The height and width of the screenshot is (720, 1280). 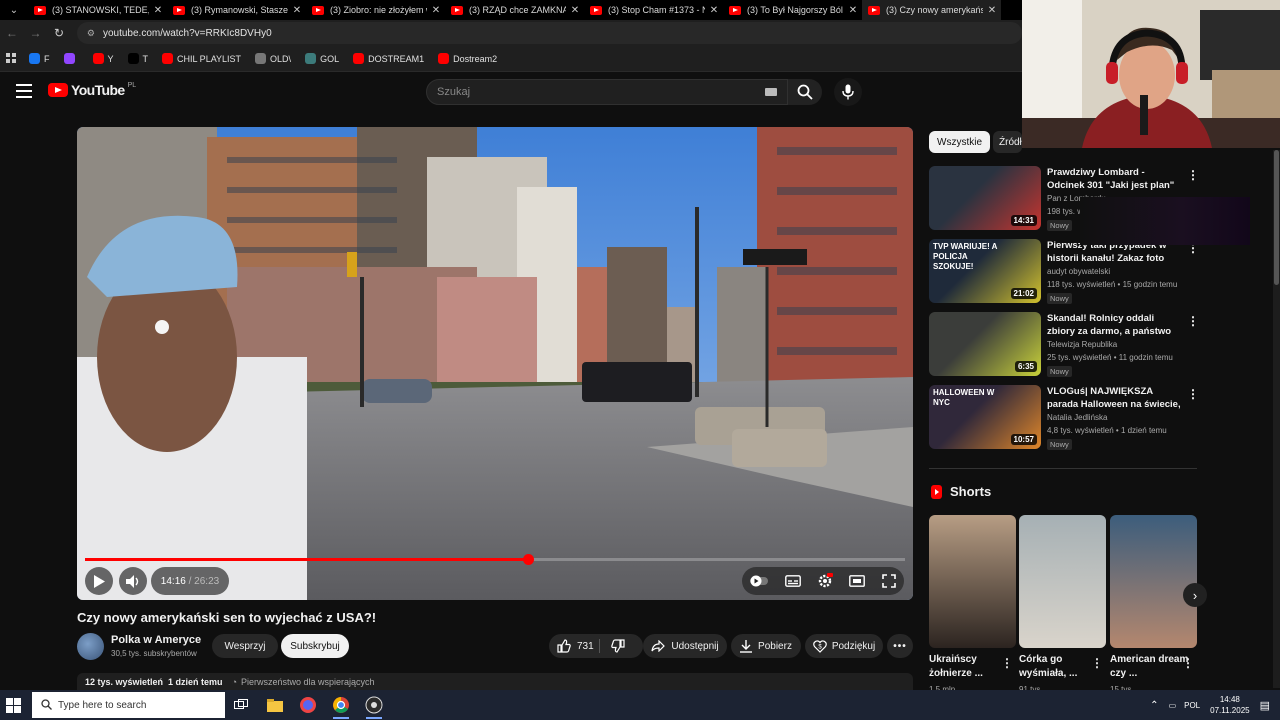 I want to click on subtitles-icon, so click(x=792, y=581).